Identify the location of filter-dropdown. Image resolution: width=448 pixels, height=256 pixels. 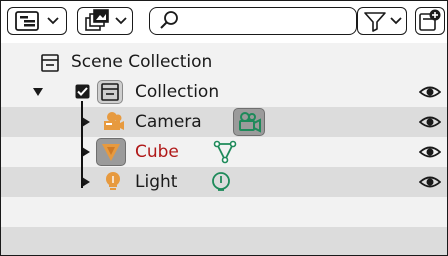
(382, 21).